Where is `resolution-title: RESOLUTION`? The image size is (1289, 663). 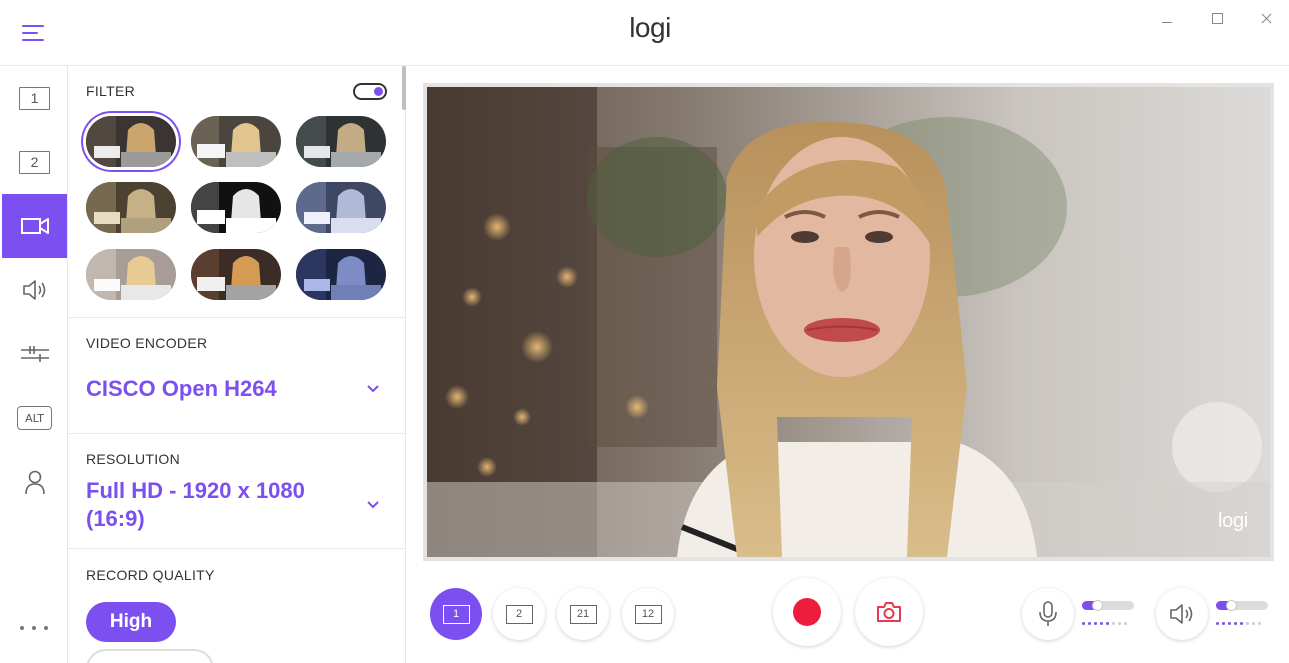
resolution-title: RESOLUTION is located at coordinates (133, 459).